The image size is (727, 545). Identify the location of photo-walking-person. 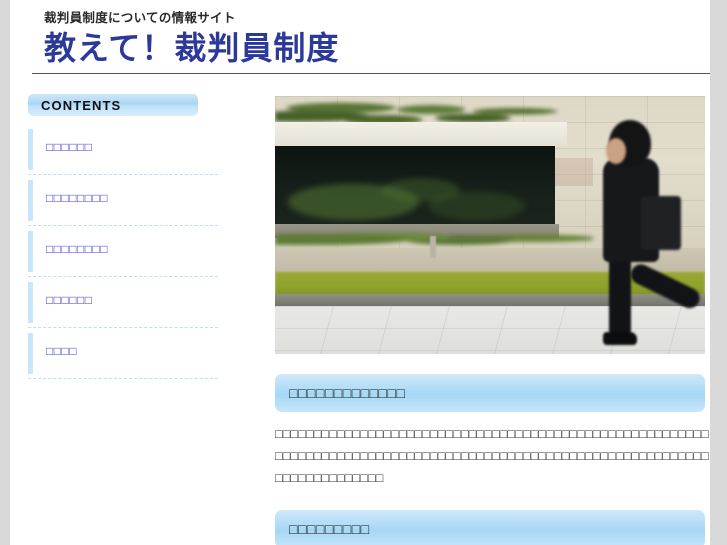
(632, 232).